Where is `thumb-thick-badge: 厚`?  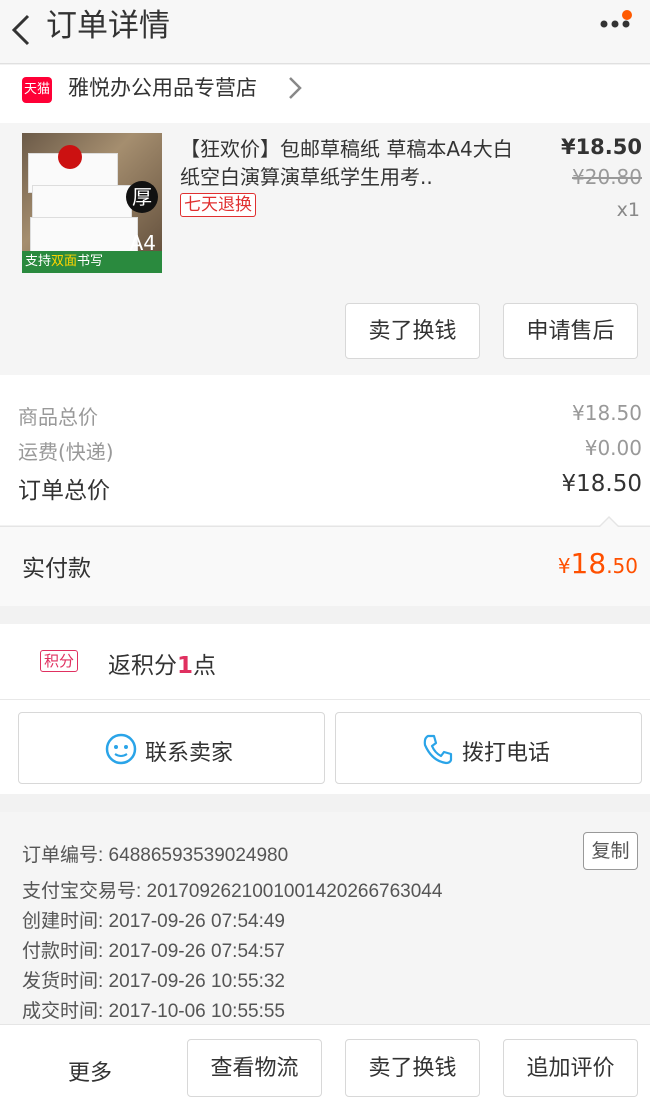 thumb-thick-badge: 厚 is located at coordinates (142, 197).